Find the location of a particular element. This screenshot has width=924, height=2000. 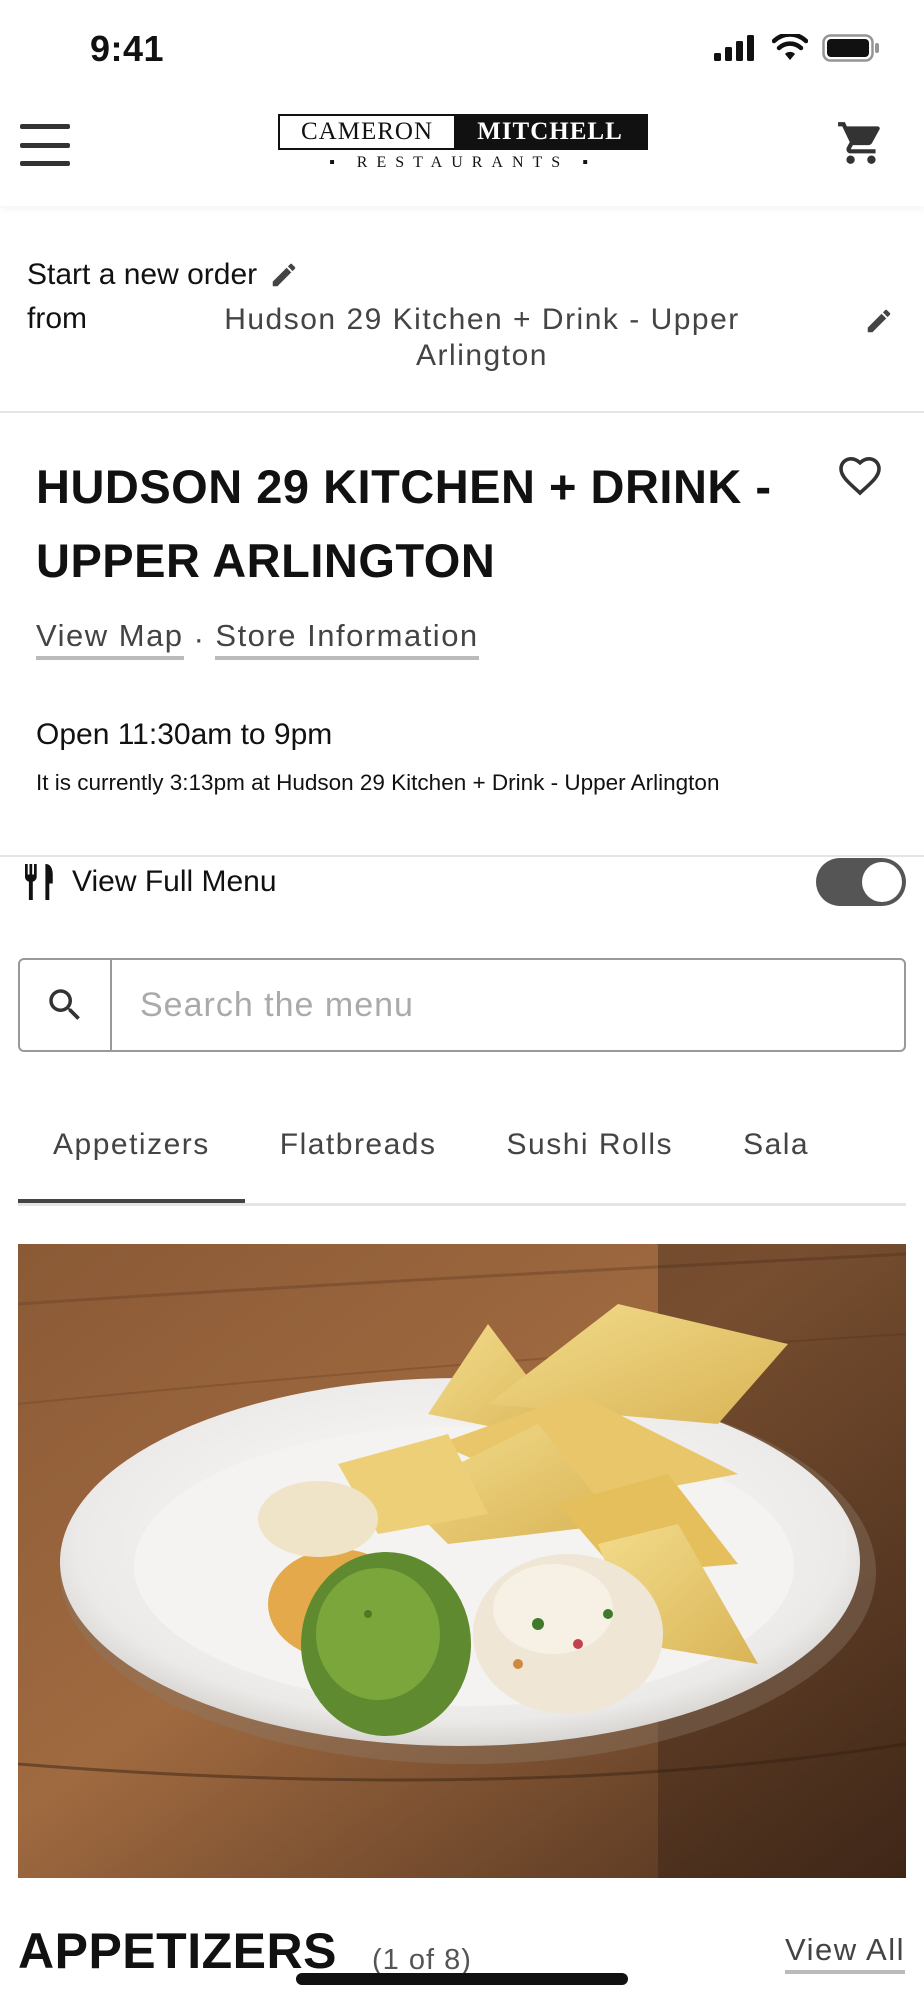

tab-salads: Sala is located at coordinates (776, 1146).